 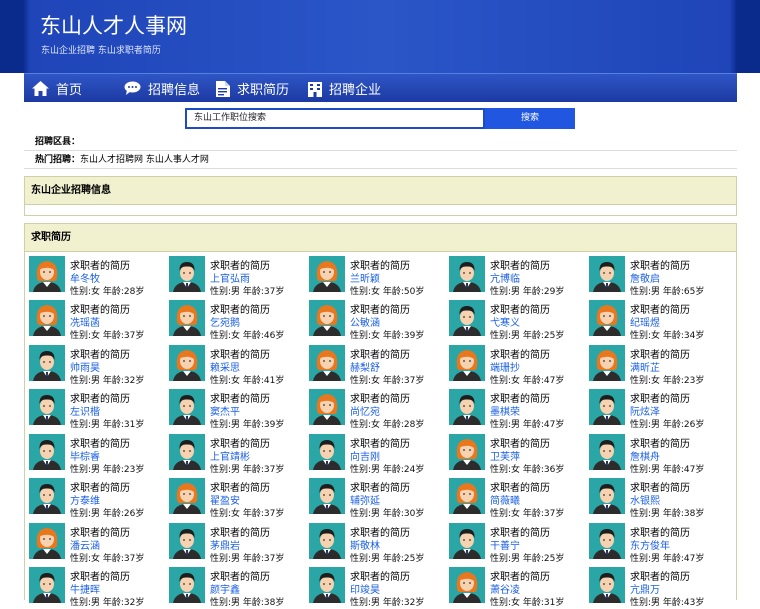 What do you see at coordinates (162, 88) in the screenshot?
I see `nav-jobs: 招聘信息` at bounding box center [162, 88].